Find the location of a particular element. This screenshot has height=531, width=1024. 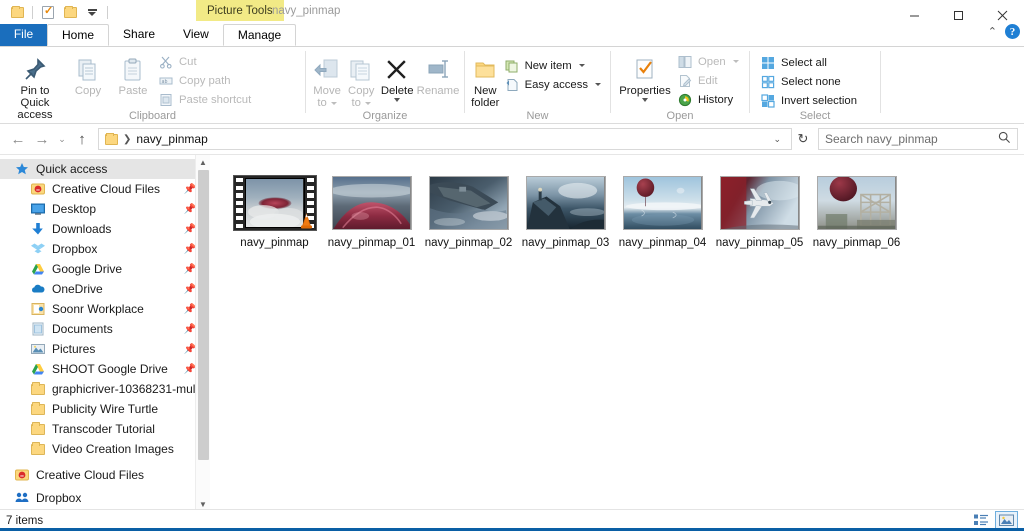

copy-path-button: ab Copy path is located at coordinates (206, 80).